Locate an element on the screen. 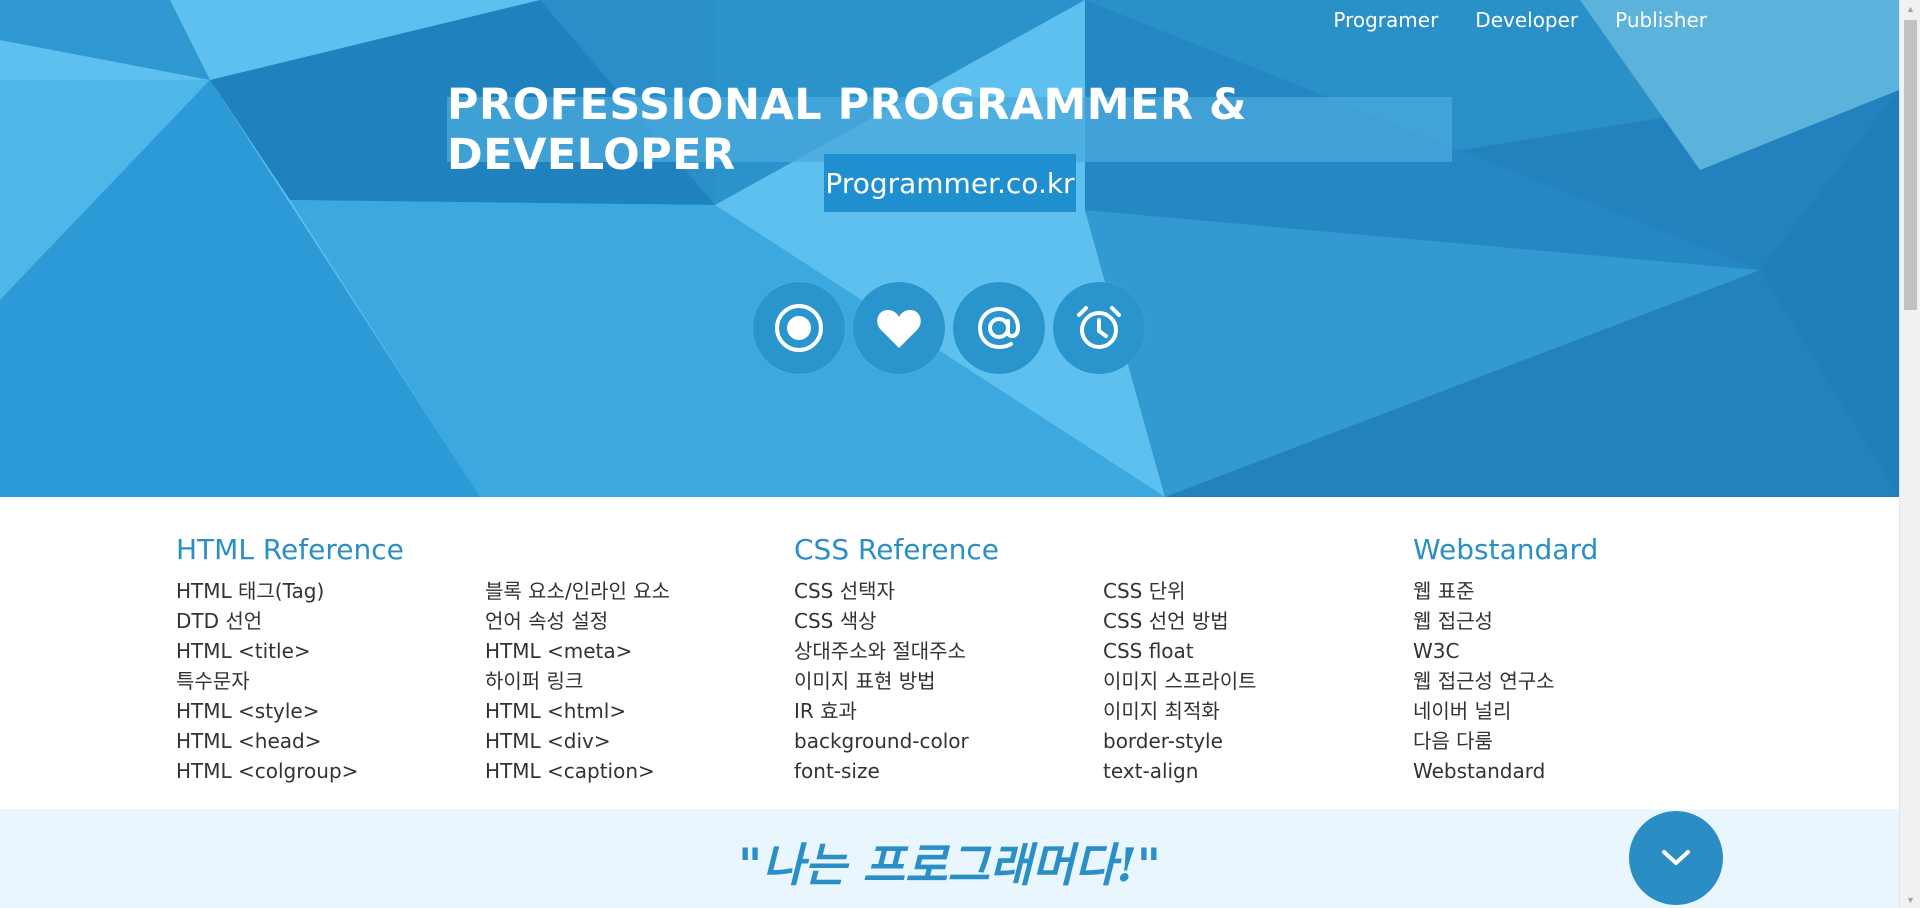  list-item: 상대주소와 절대주소 is located at coordinates (948, 651).